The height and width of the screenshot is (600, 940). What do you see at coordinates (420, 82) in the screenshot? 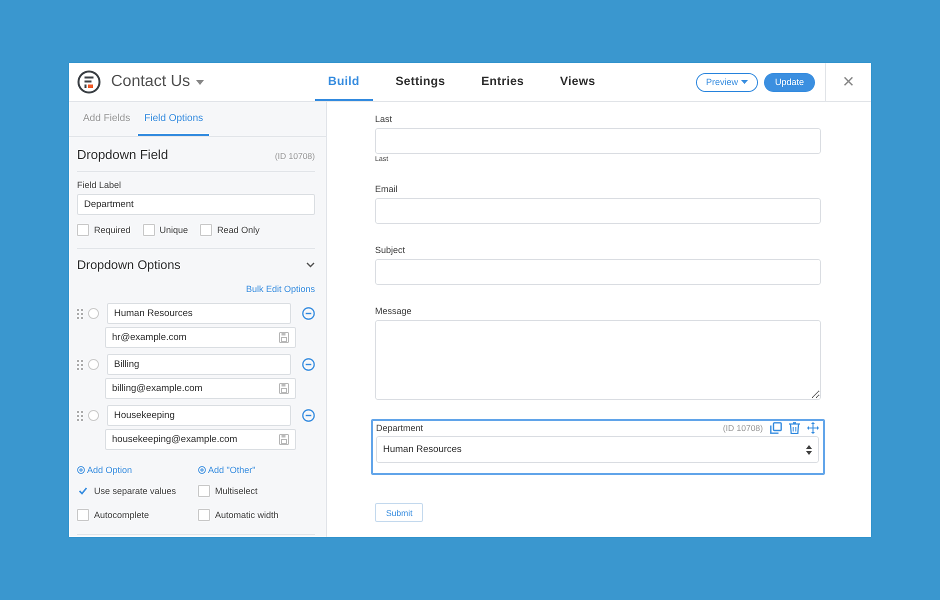
I see `nav-tab: Settings` at bounding box center [420, 82].